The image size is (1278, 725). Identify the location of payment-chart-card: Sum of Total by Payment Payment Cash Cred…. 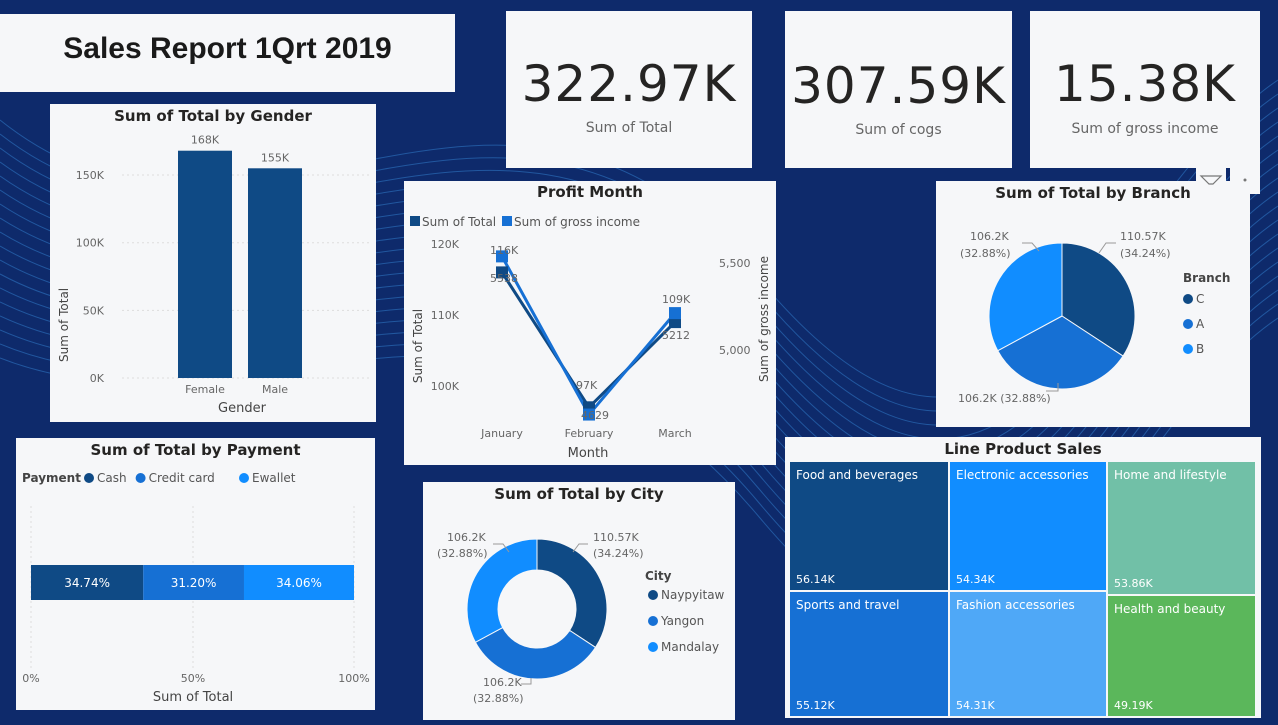
(195, 574).